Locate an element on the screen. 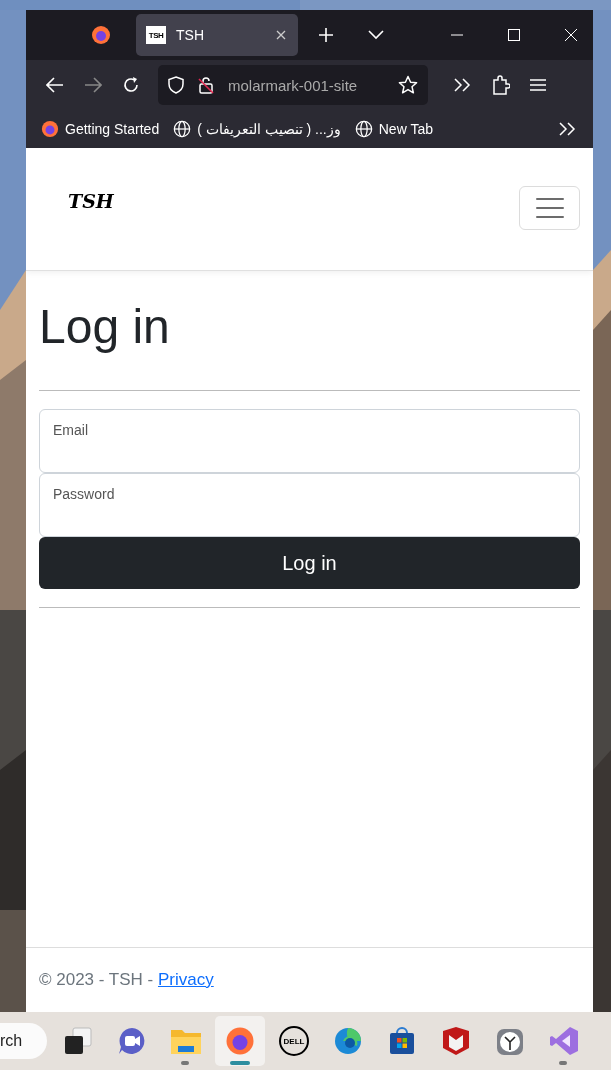  login-button: Log in is located at coordinates (309, 563).